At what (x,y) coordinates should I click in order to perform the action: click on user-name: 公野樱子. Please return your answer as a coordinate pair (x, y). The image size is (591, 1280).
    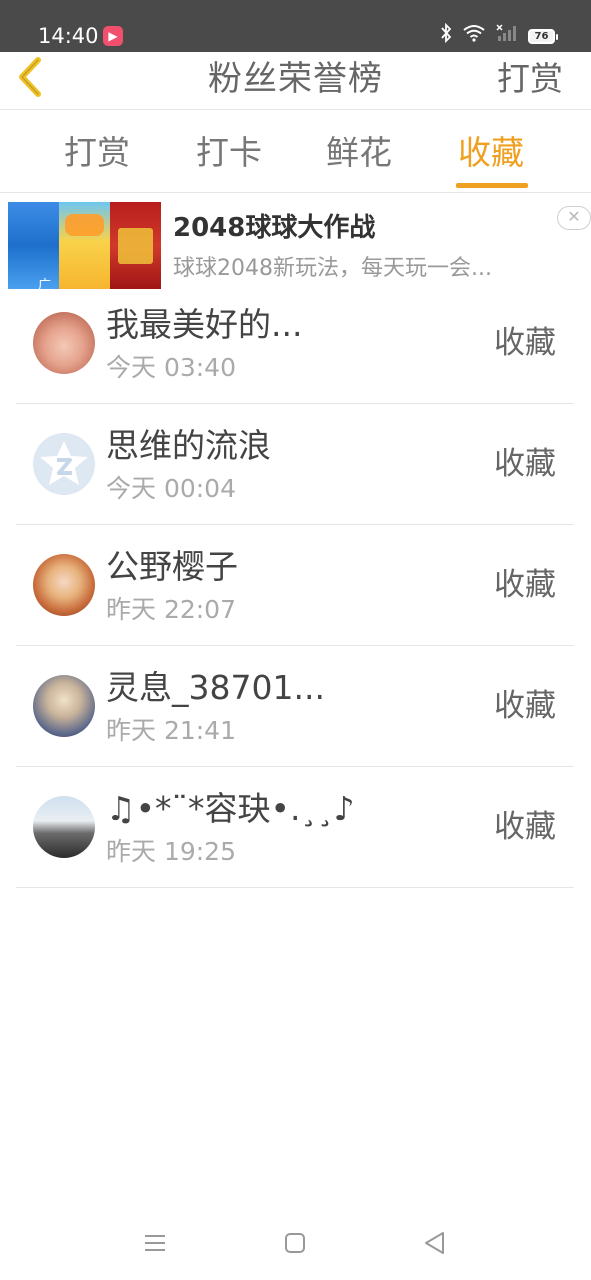
    Looking at the image, I should click on (172, 566).